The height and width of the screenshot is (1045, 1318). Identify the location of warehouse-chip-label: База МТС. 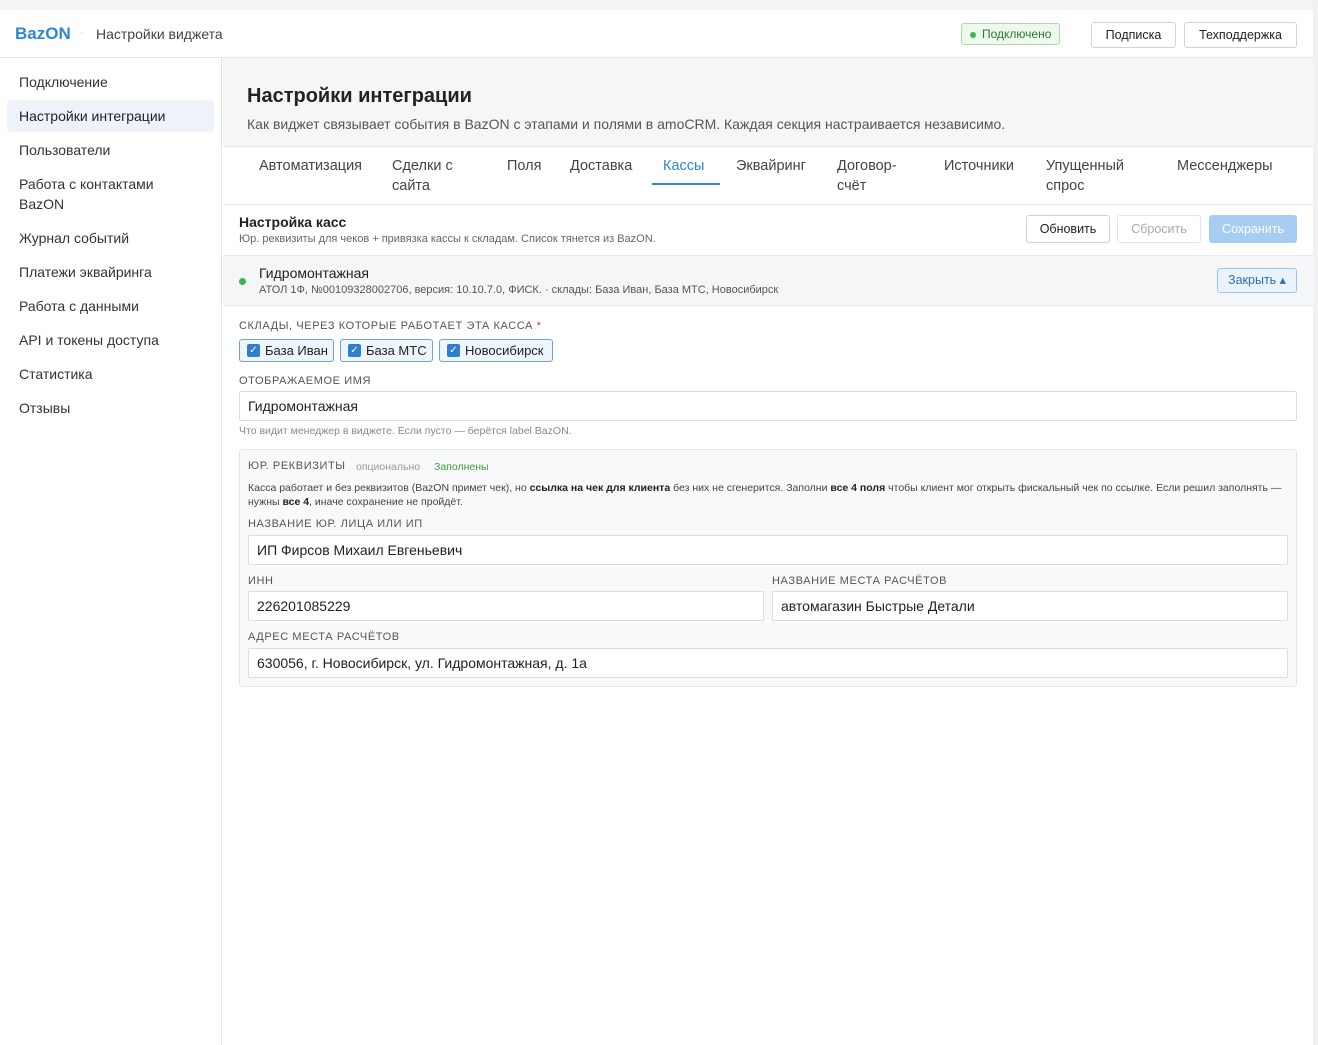
(396, 350).